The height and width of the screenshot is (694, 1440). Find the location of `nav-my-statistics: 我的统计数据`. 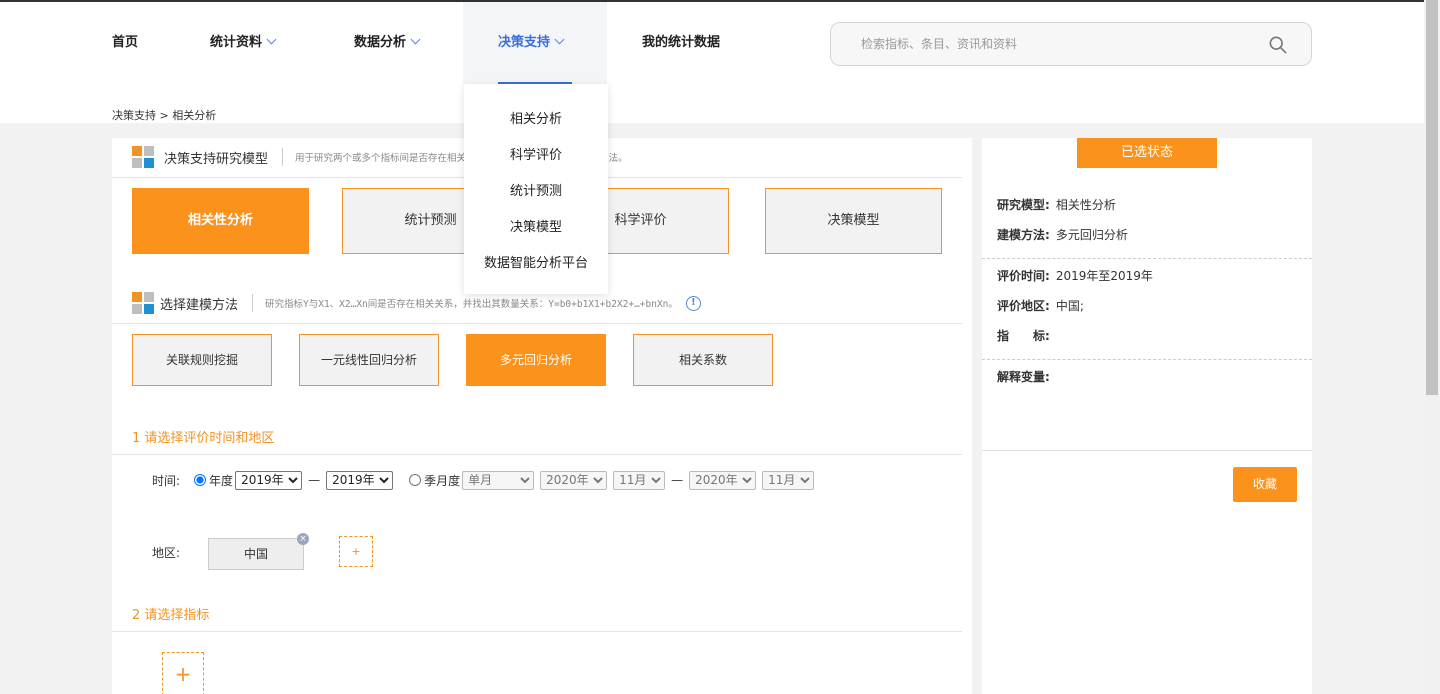

nav-my-statistics: 我的统计数据 is located at coordinates (681, 43).